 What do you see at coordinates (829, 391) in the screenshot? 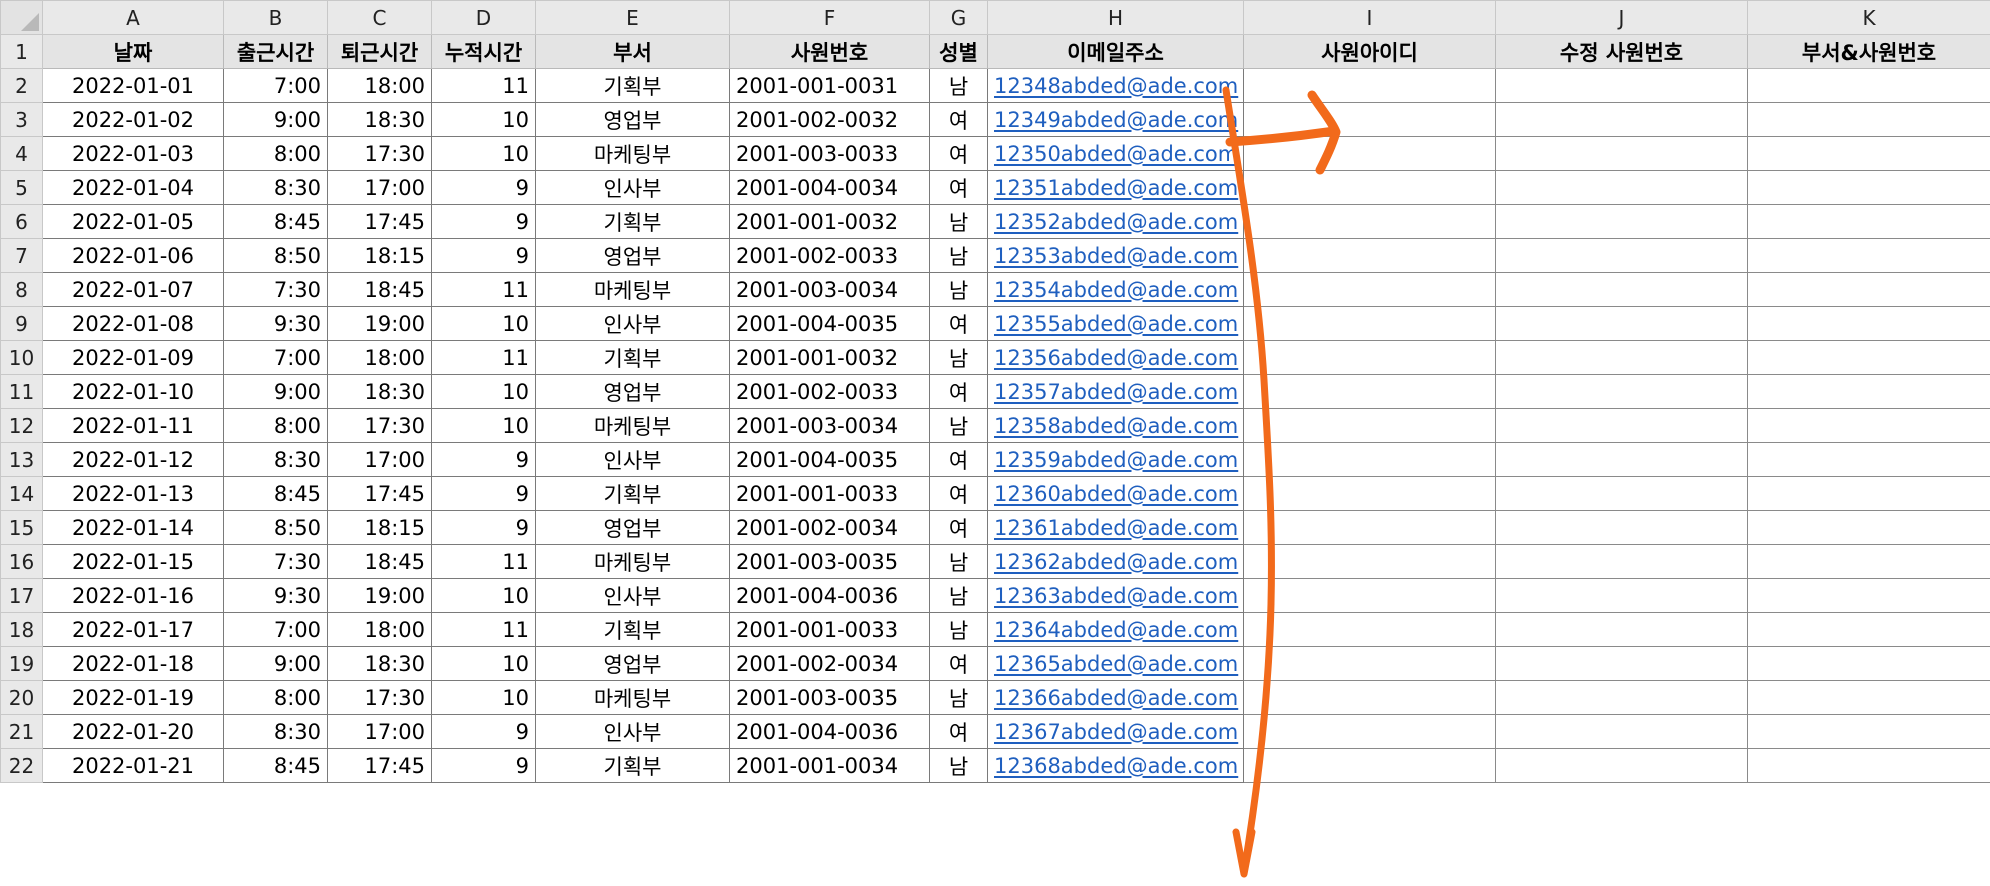
I see `cell-employee-number: 2001-002-0033` at bounding box center [829, 391].